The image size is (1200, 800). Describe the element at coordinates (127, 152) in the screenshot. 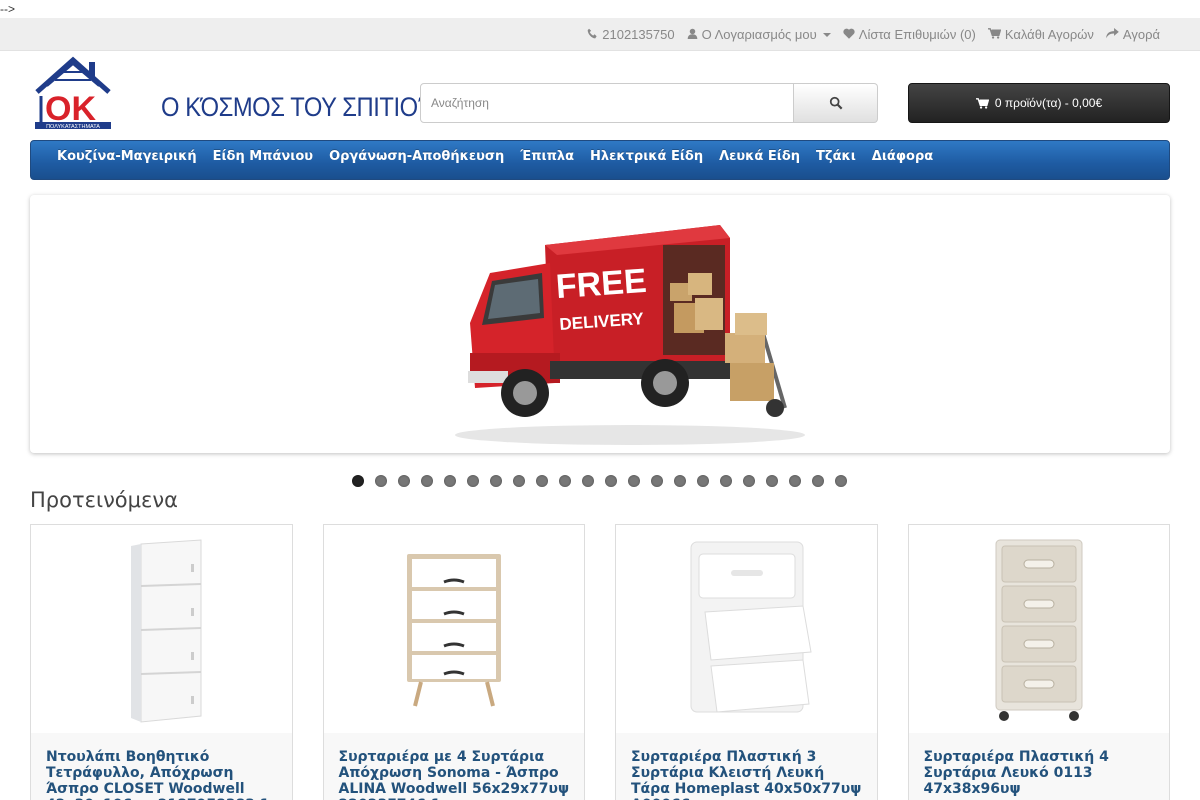

I see `menu-item-kitchen: Κουζίνα-Μαγειρική` at that location.